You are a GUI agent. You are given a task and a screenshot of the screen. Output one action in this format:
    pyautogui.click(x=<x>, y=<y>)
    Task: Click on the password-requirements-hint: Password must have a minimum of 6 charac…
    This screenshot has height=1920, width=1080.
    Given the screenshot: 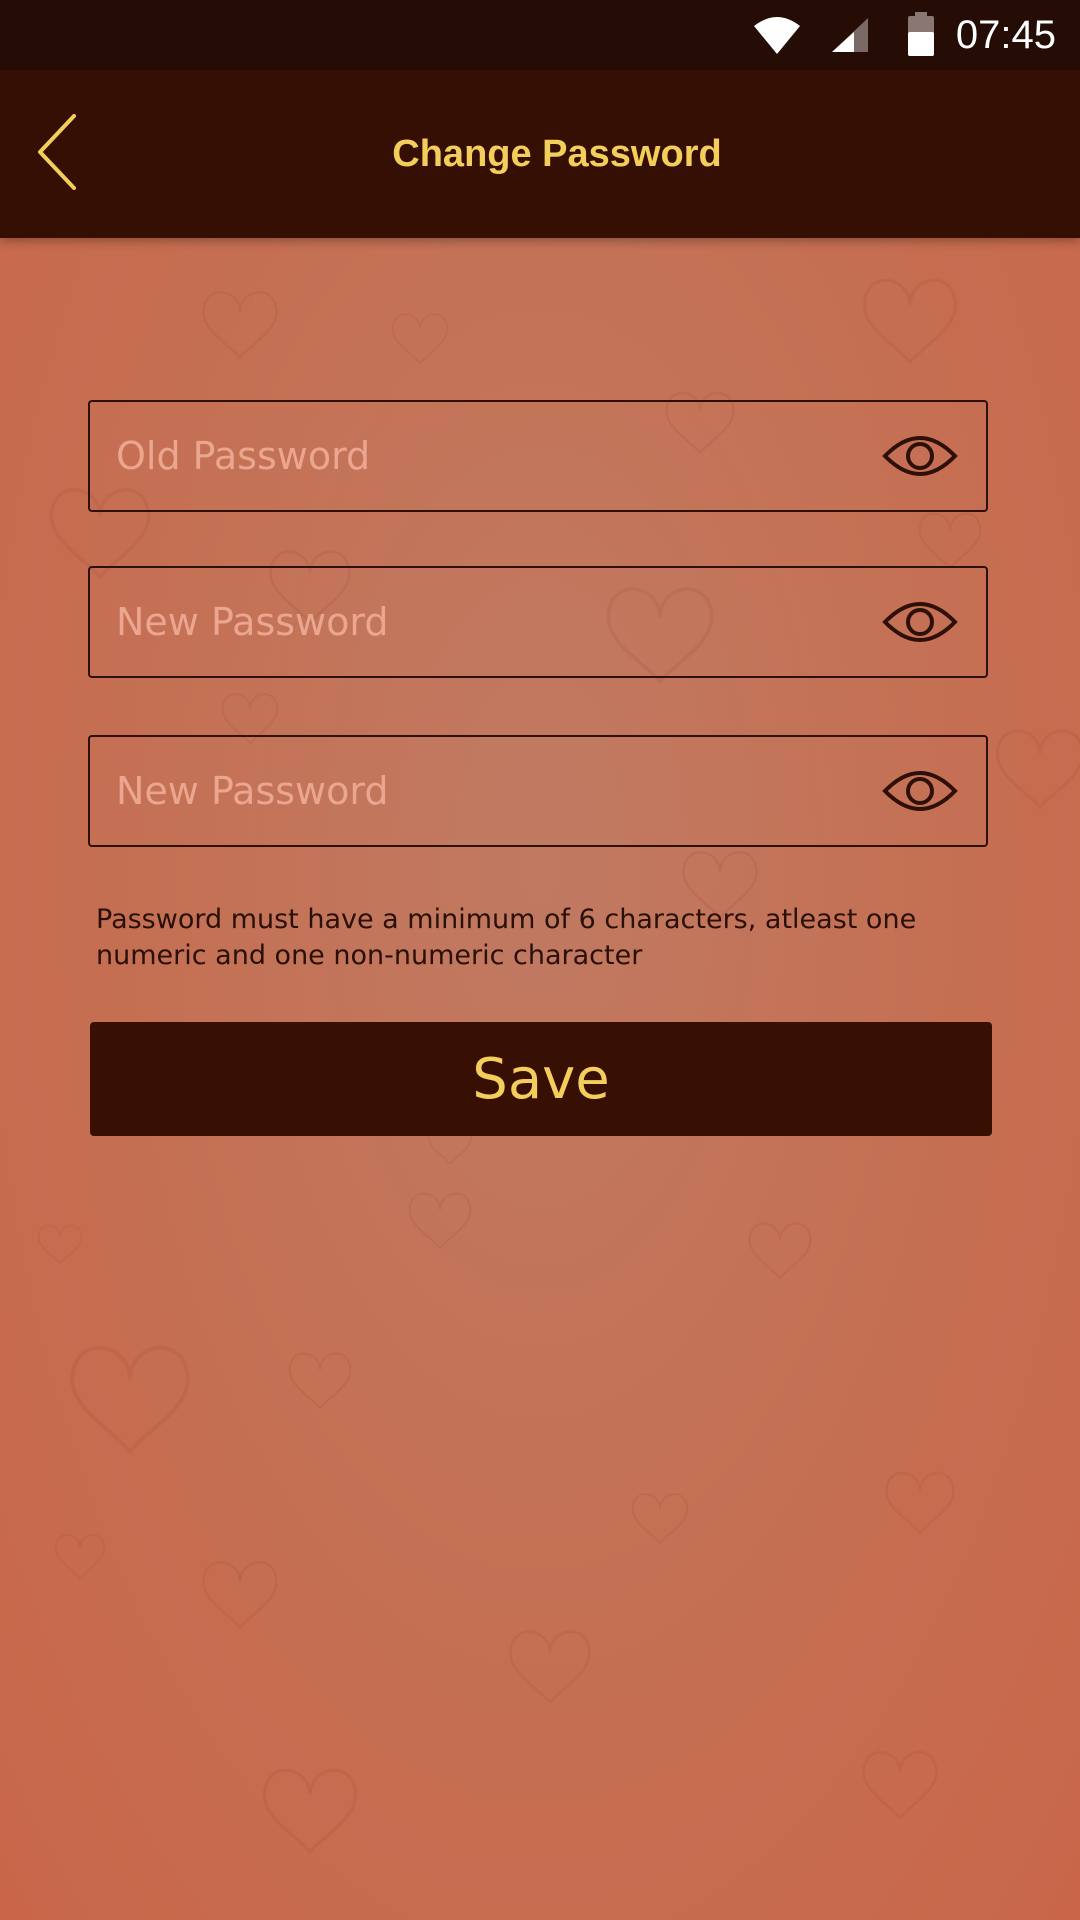 What is the action you would take?
    pyautogui.click(x=506, y=937)
    